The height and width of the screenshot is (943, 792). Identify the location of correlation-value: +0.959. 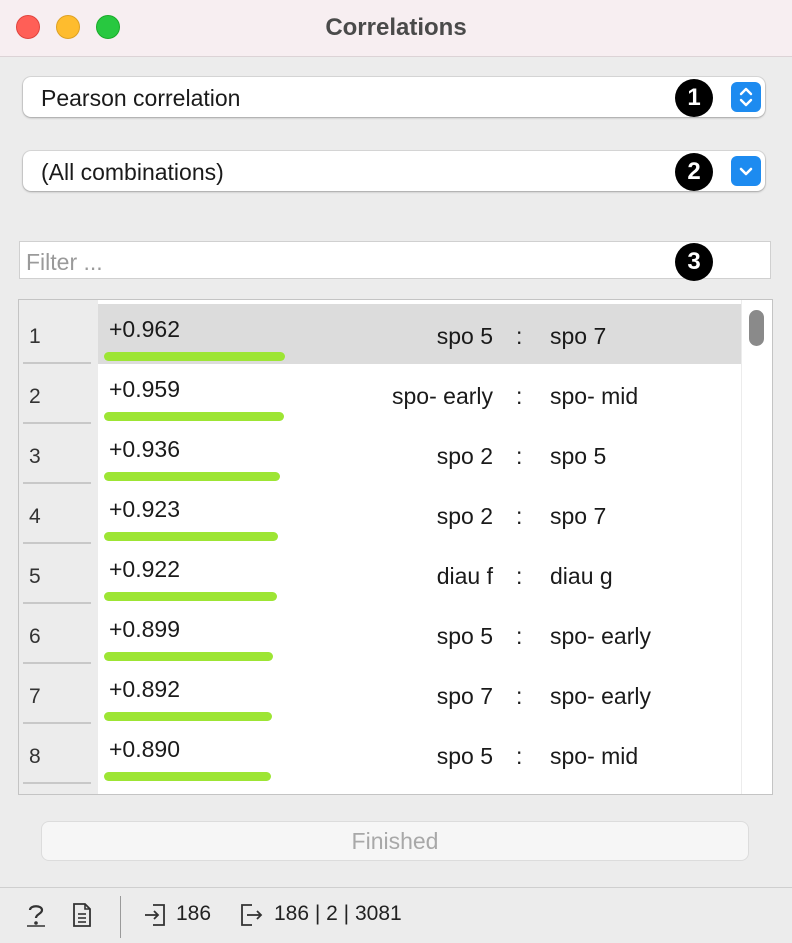
(144, 389).